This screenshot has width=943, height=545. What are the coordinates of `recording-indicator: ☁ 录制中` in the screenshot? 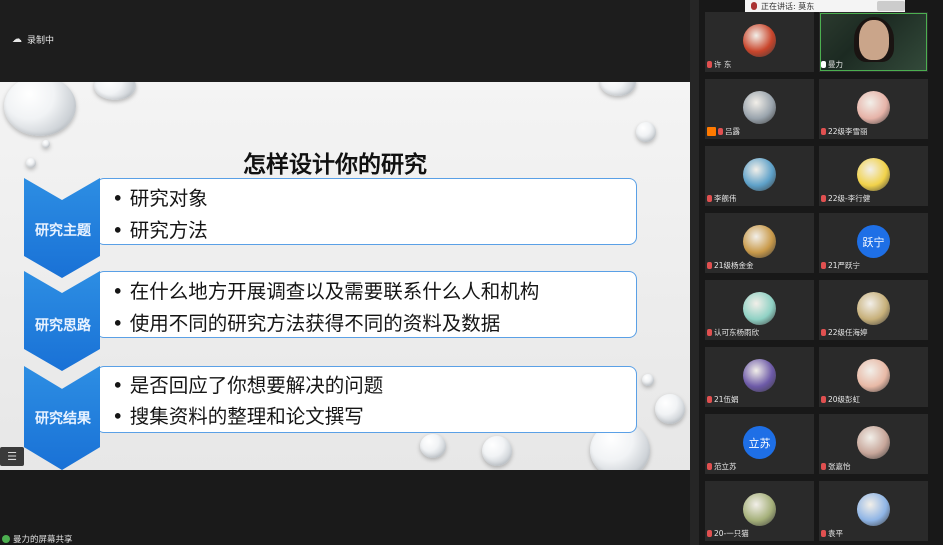 It's located at (33, 39).